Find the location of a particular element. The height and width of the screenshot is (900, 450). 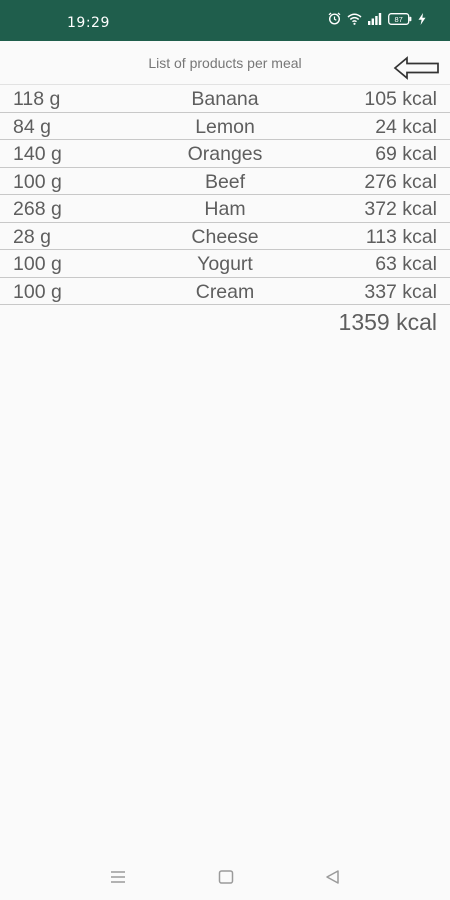

charging-icon is located at coordinates (422, 21).